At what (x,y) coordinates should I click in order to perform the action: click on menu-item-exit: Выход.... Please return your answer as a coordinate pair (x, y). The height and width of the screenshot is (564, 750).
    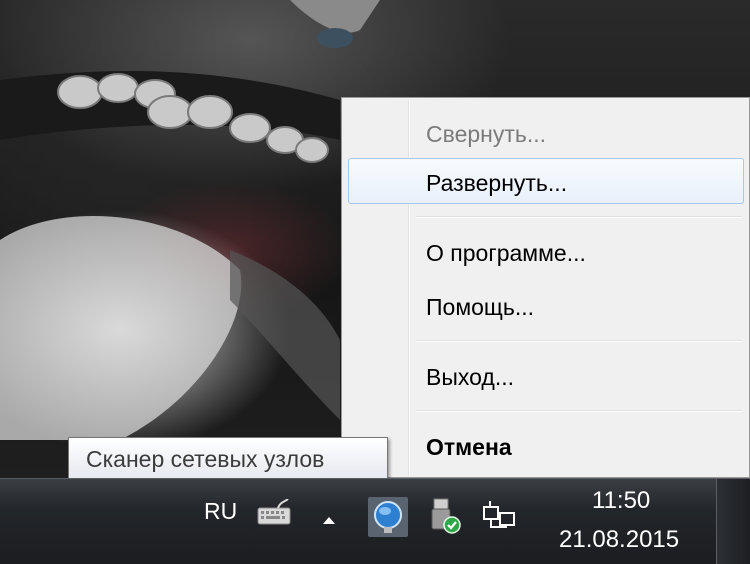
    Looking at the image, I should click on (546, 375).